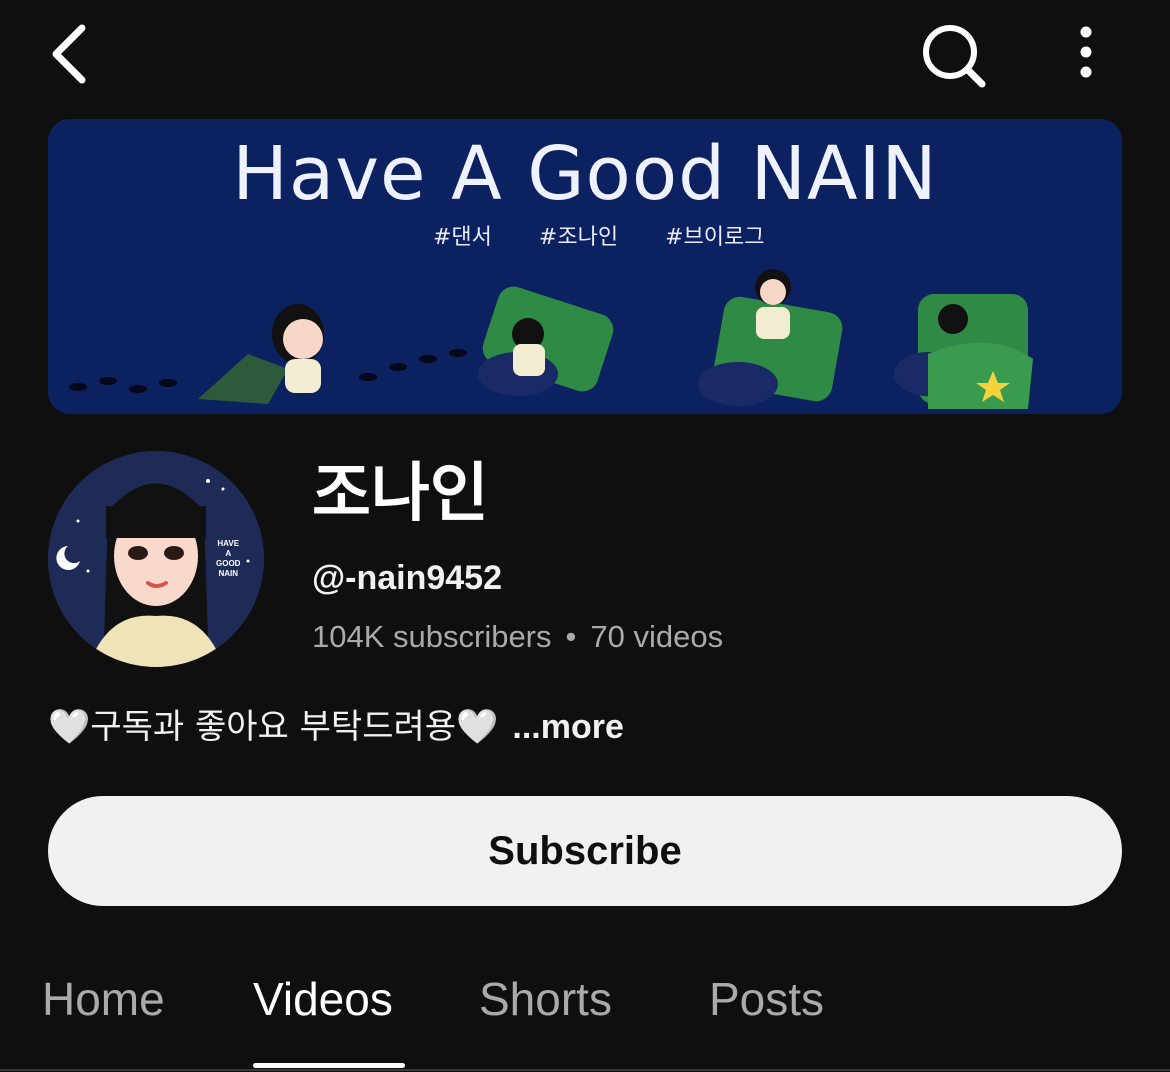 The width and height of the screenshot is (1170, 1072). Describe the element at coordinates (545, 999) in the screenshot. I see `tab-shorts: Shorts` at that location.